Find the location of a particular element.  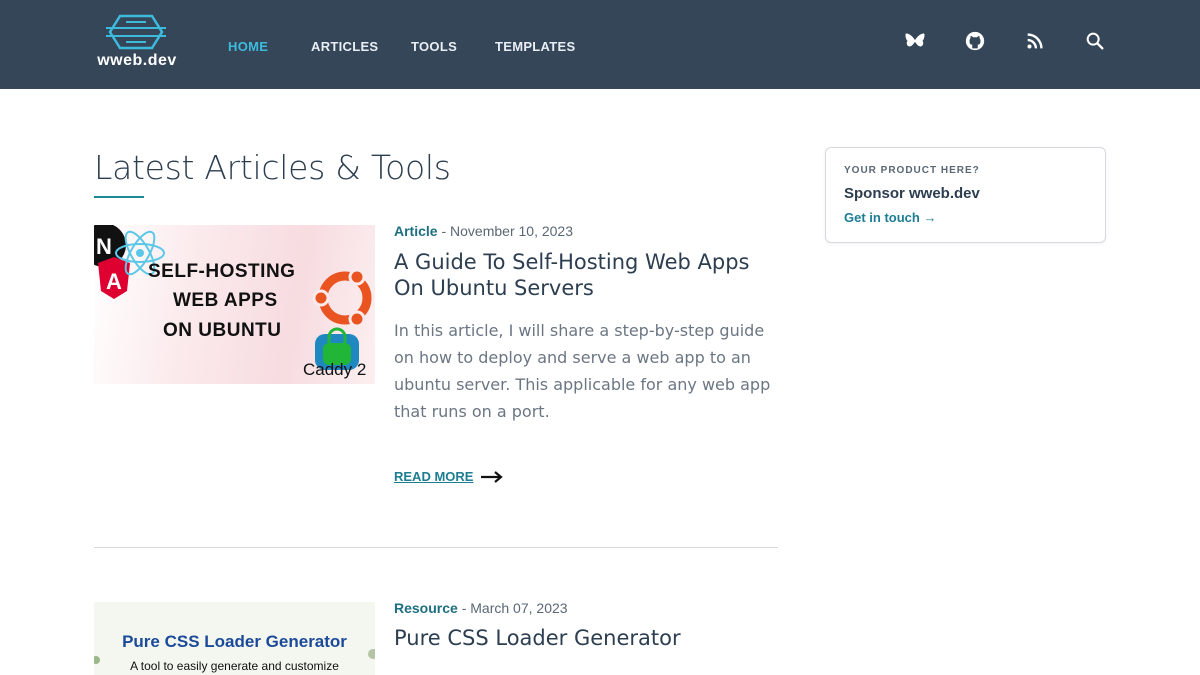

sponsor-title: Sponsor wweb.dev is located at coordinates (912, 193).